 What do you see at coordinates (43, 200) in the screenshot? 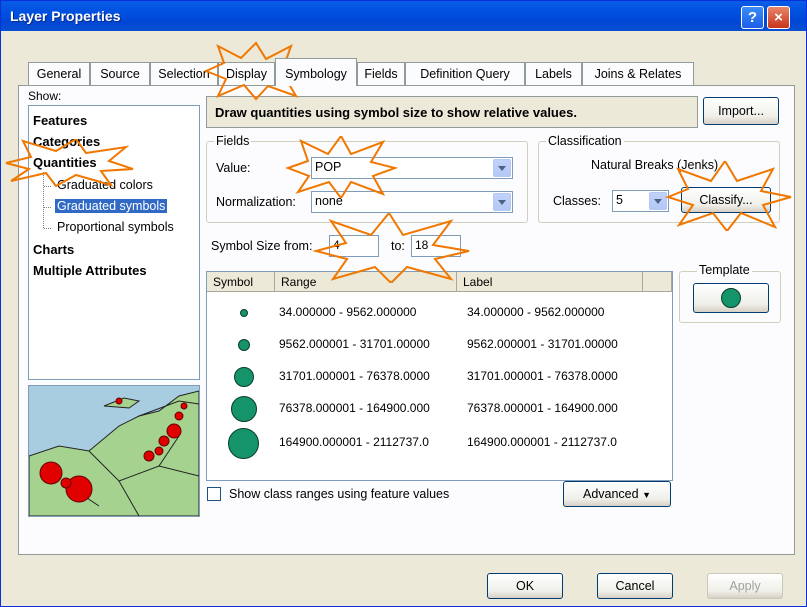
I see `tree-branch-line` at bounding box center [43, 200].